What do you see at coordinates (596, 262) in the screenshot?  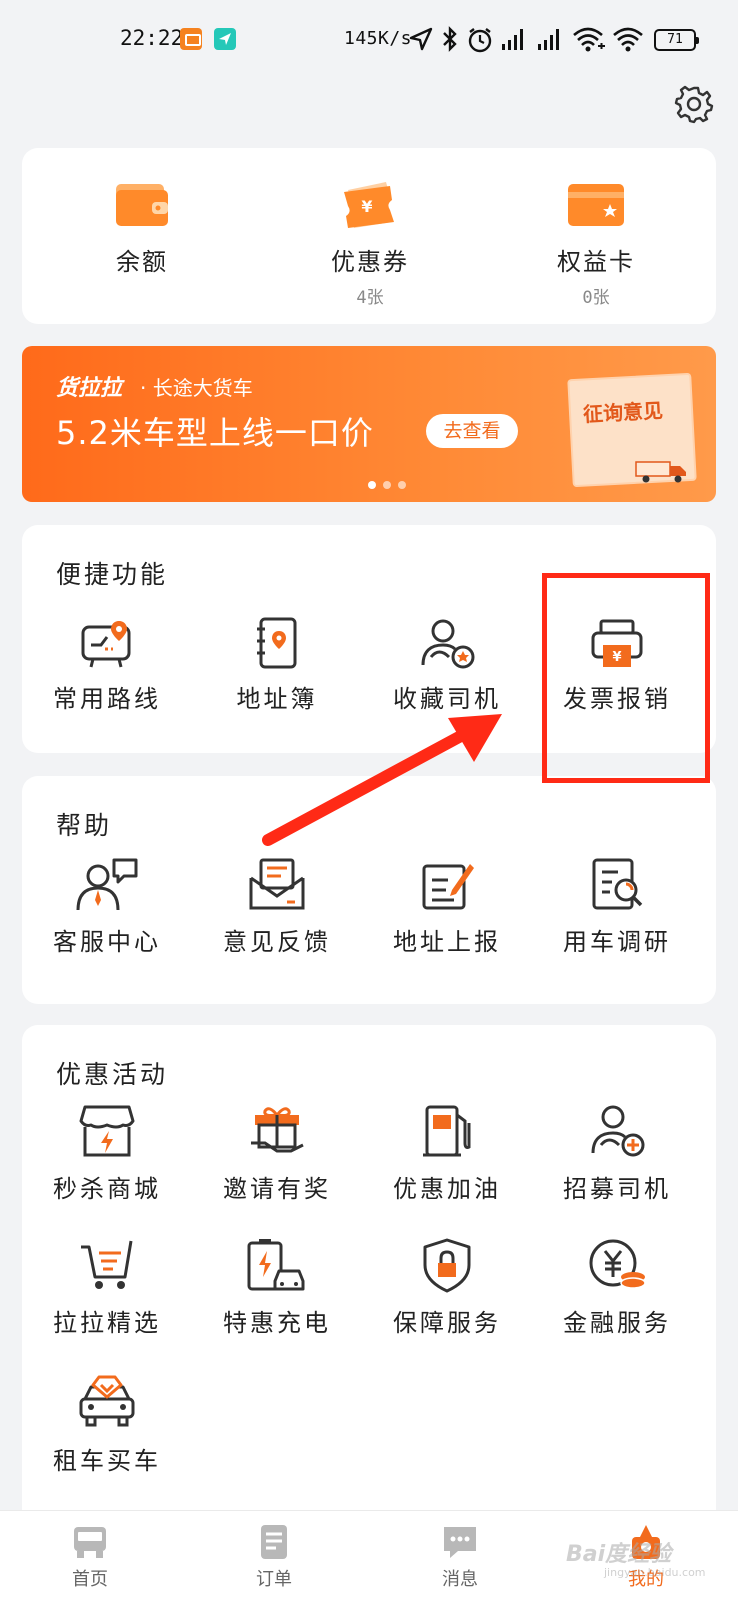 I see `benefit-card-label: 权益卡` at bounding box center [596, 262].